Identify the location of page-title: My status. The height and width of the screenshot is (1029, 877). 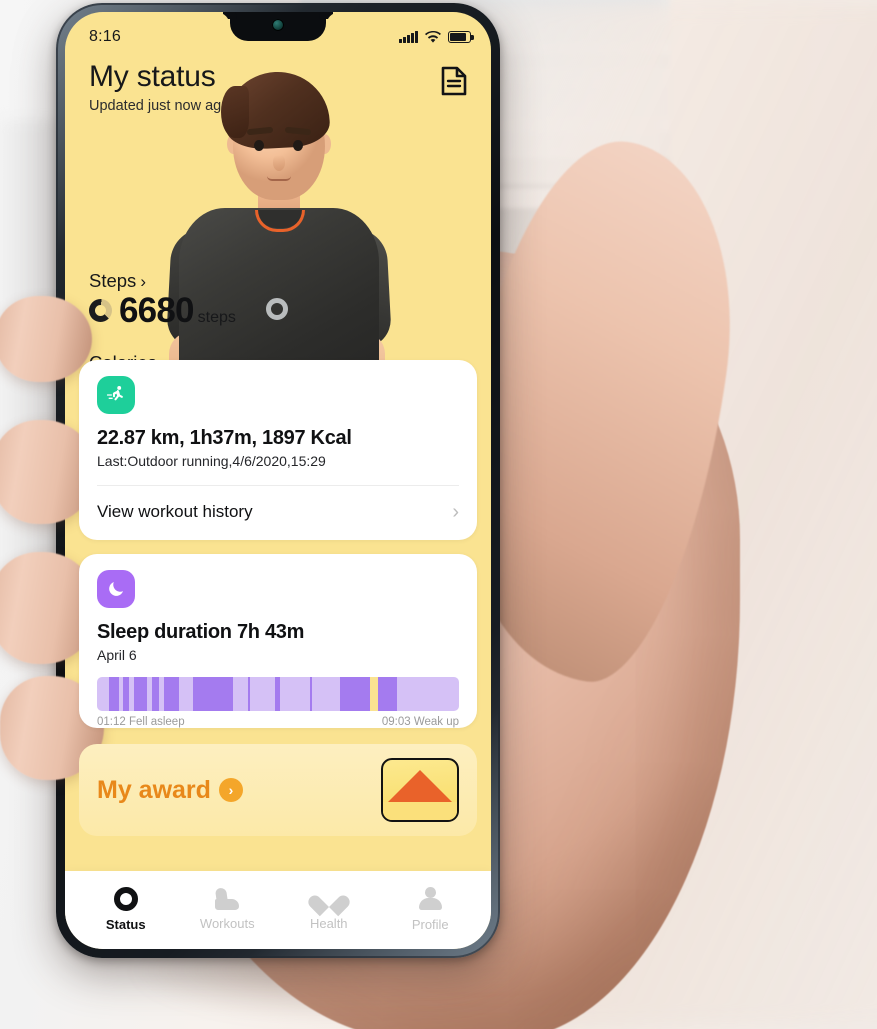
(152, 76).